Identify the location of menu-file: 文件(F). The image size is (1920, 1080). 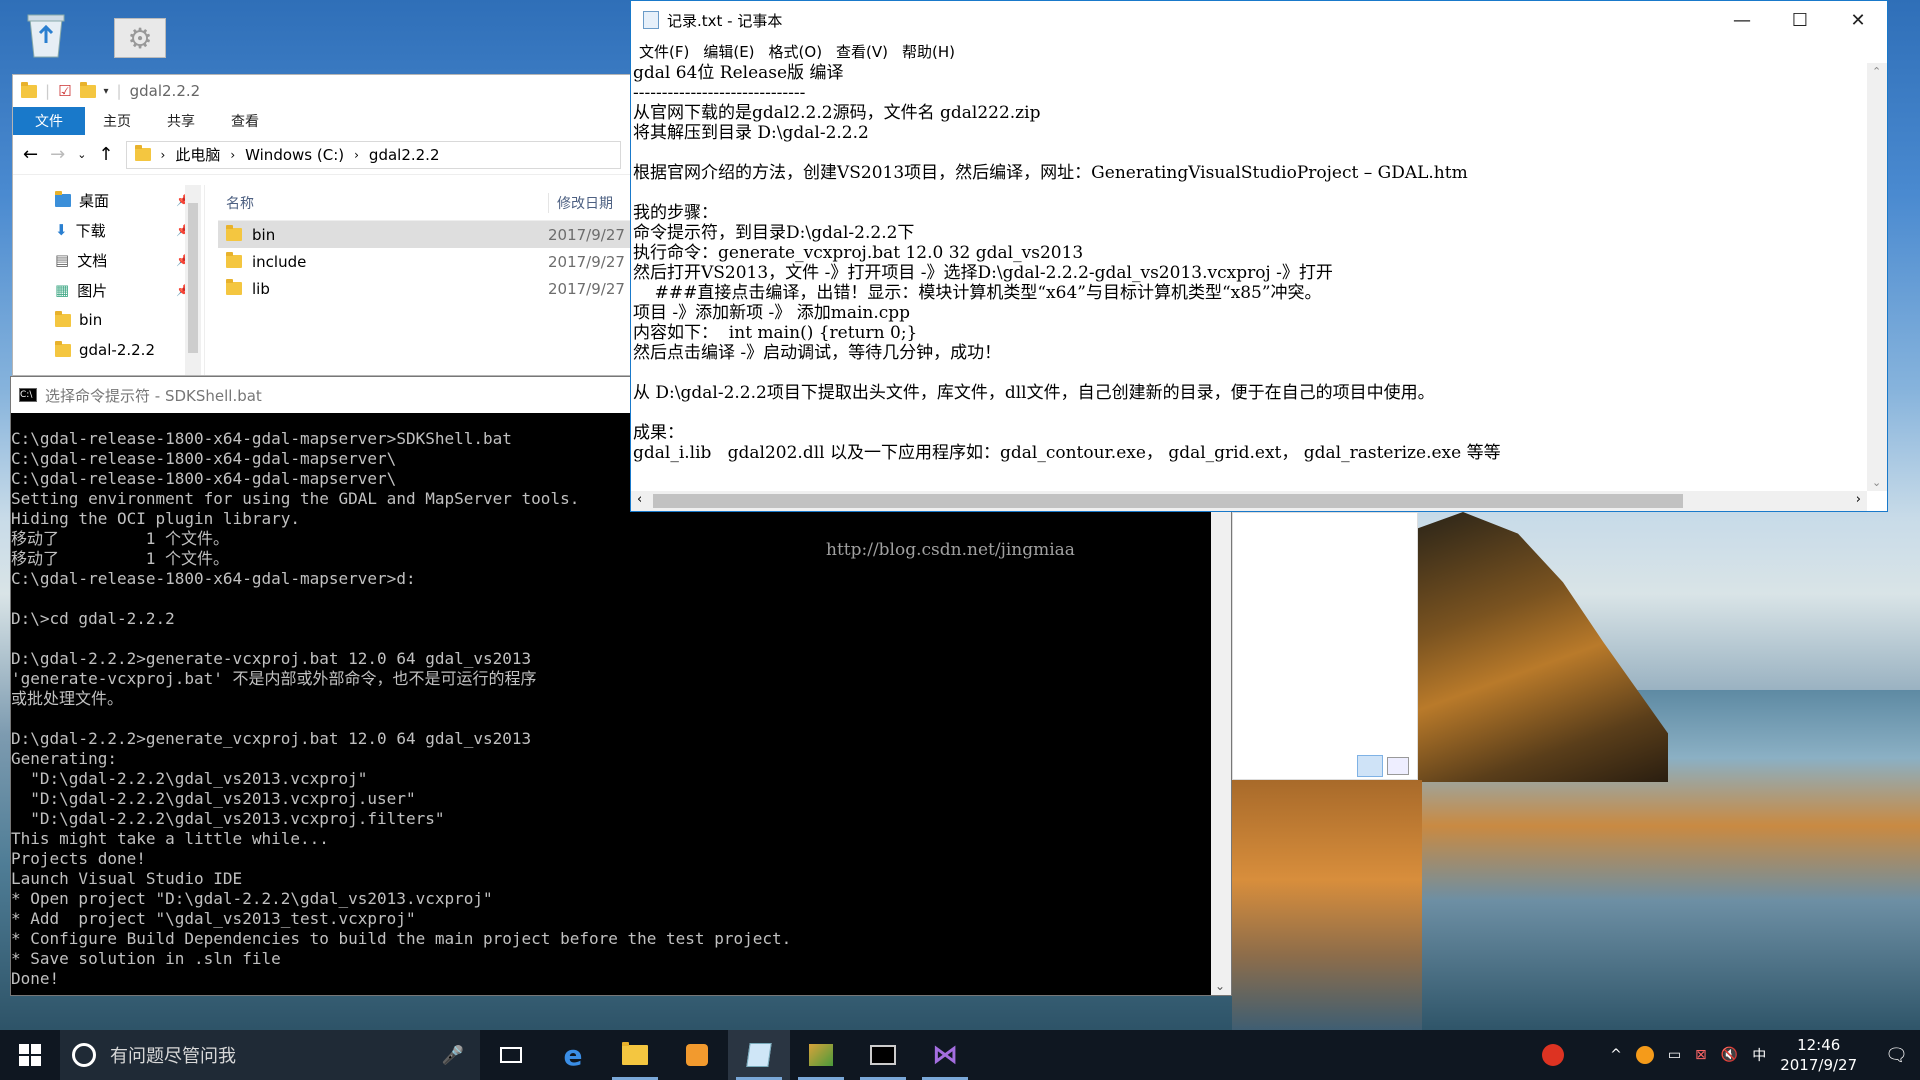
(664, 51).